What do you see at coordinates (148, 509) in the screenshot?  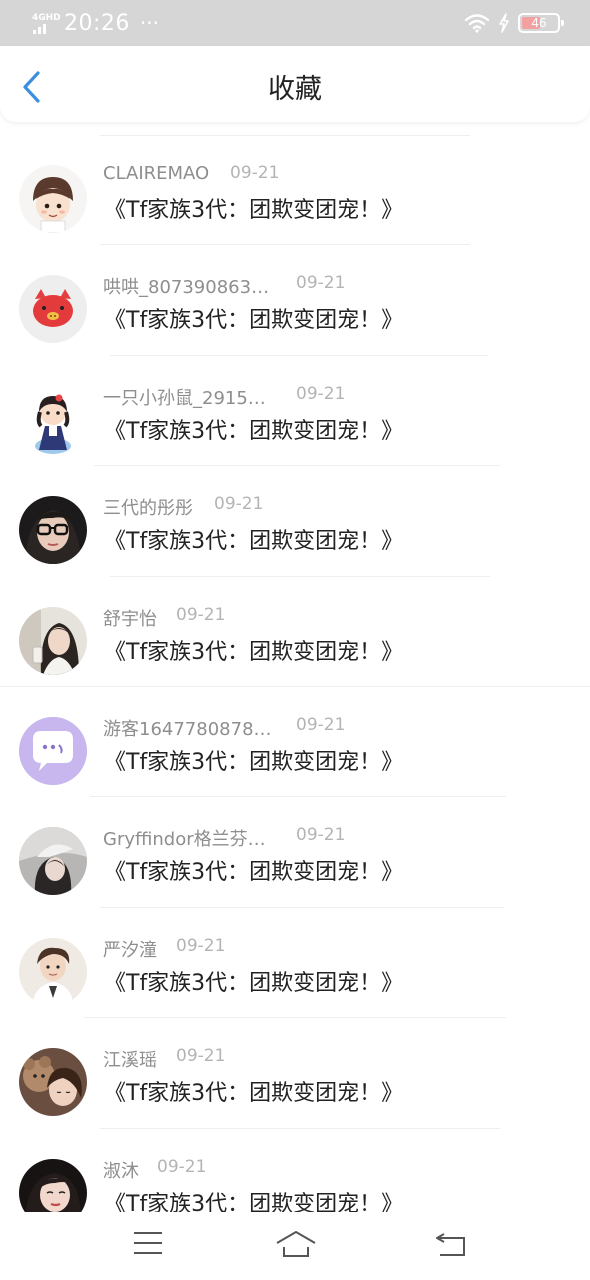 I see `user-name: 三代的彤彤` at bounding box center [148, 509].